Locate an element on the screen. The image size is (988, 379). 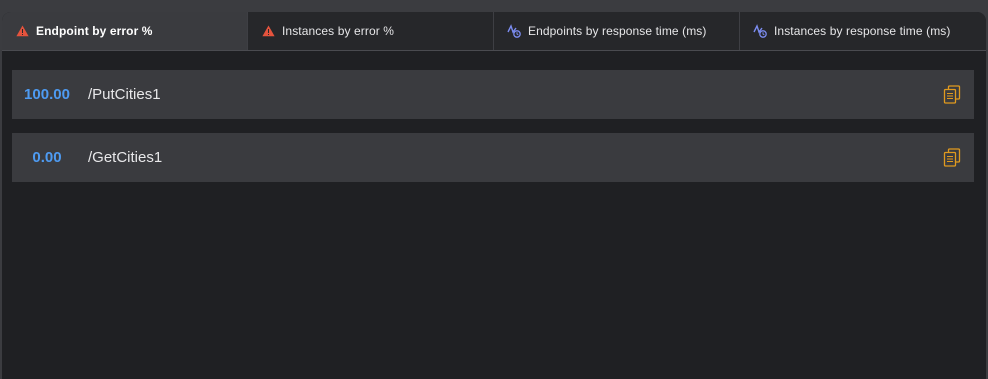
tab-label: Endpoints by response time (ms) is located at coordinates (617, 31).